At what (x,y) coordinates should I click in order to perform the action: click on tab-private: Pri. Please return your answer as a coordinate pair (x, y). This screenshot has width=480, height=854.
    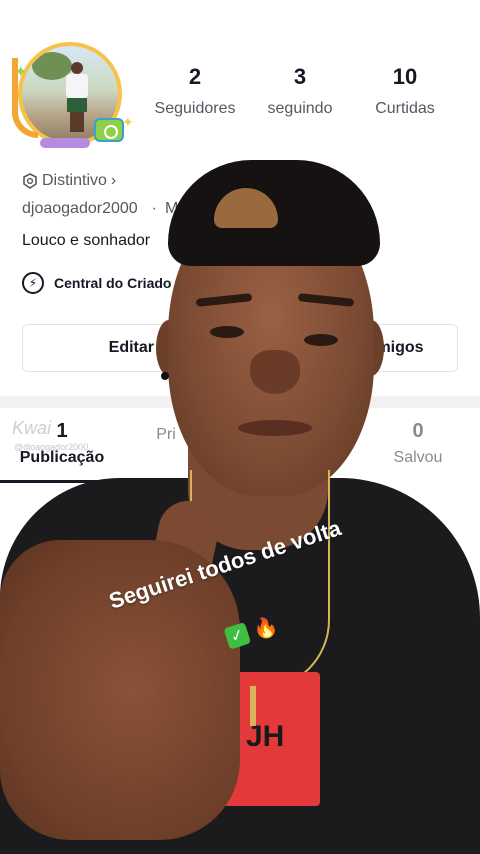
    Looking at the image, I should click on (166, 432).